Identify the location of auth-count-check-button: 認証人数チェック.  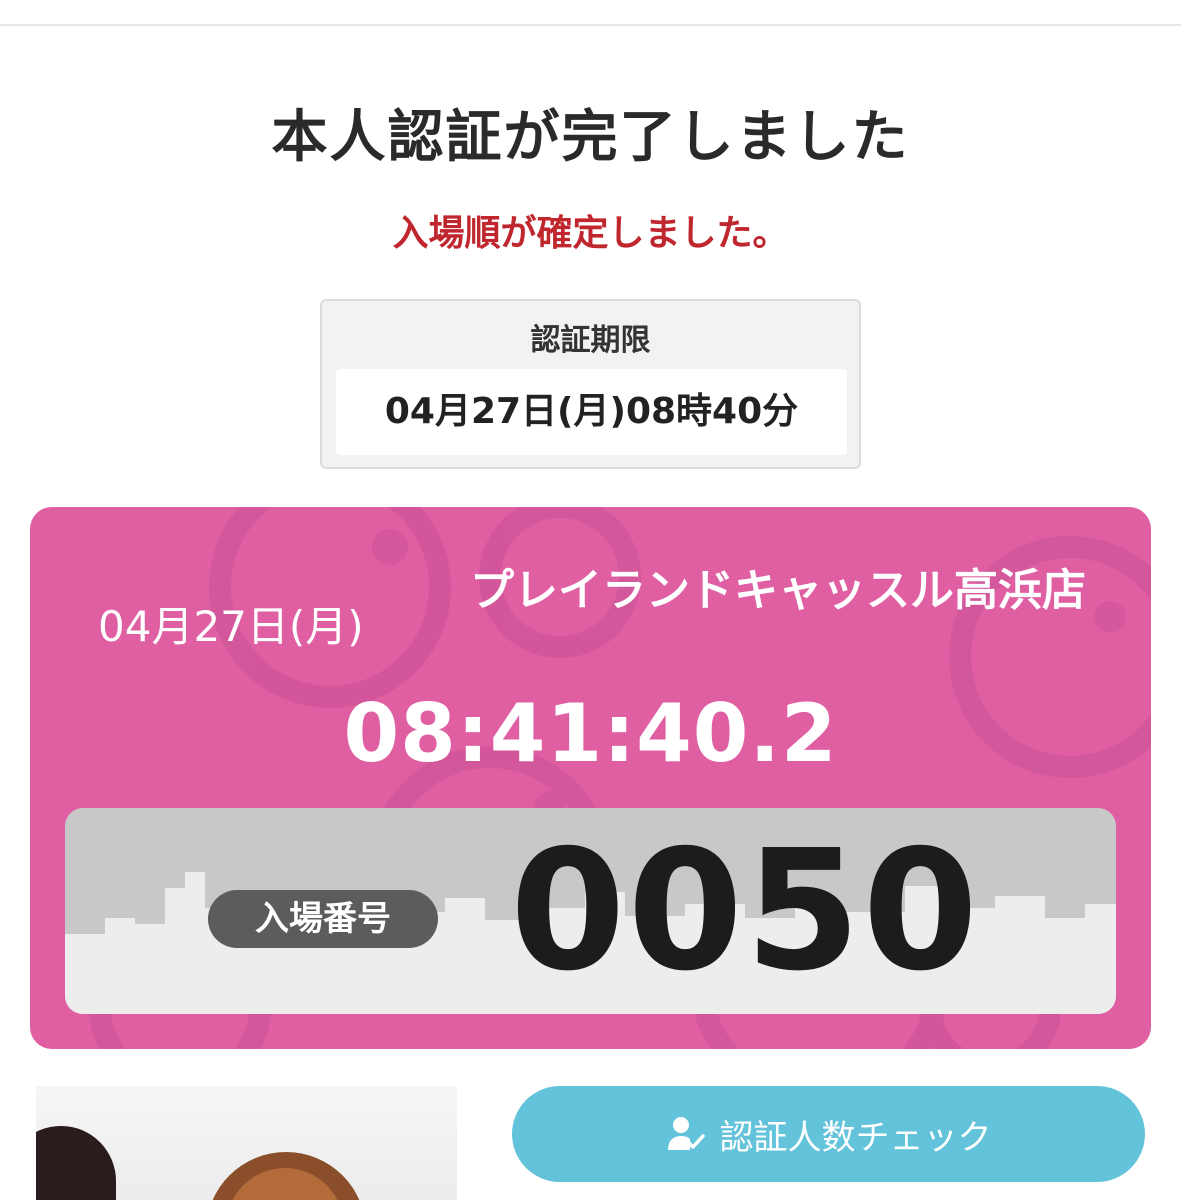
(828, 1134).